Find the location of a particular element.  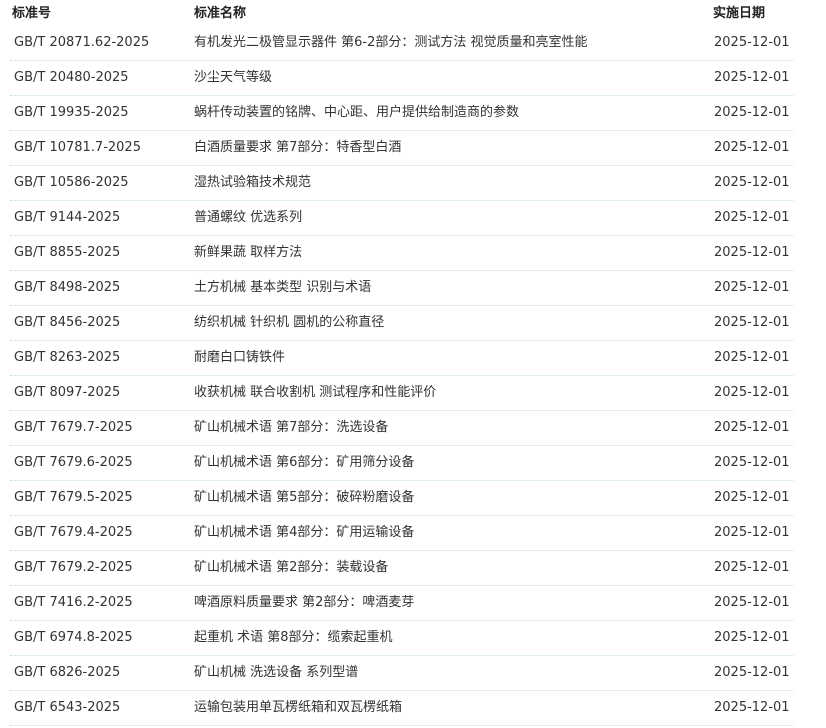

standard-number: GB/T 6826-2025 is located at coordinates (67, 673).